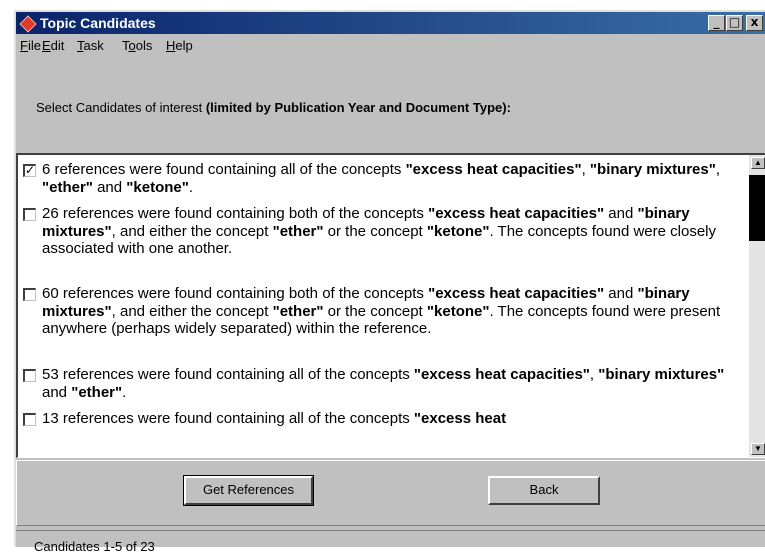 This screenshot has height=554, width=765. What do you see at coordinates (28, 24) in the screenshot?
I see `app-diamond-icon` at bounding box center [28, 24].